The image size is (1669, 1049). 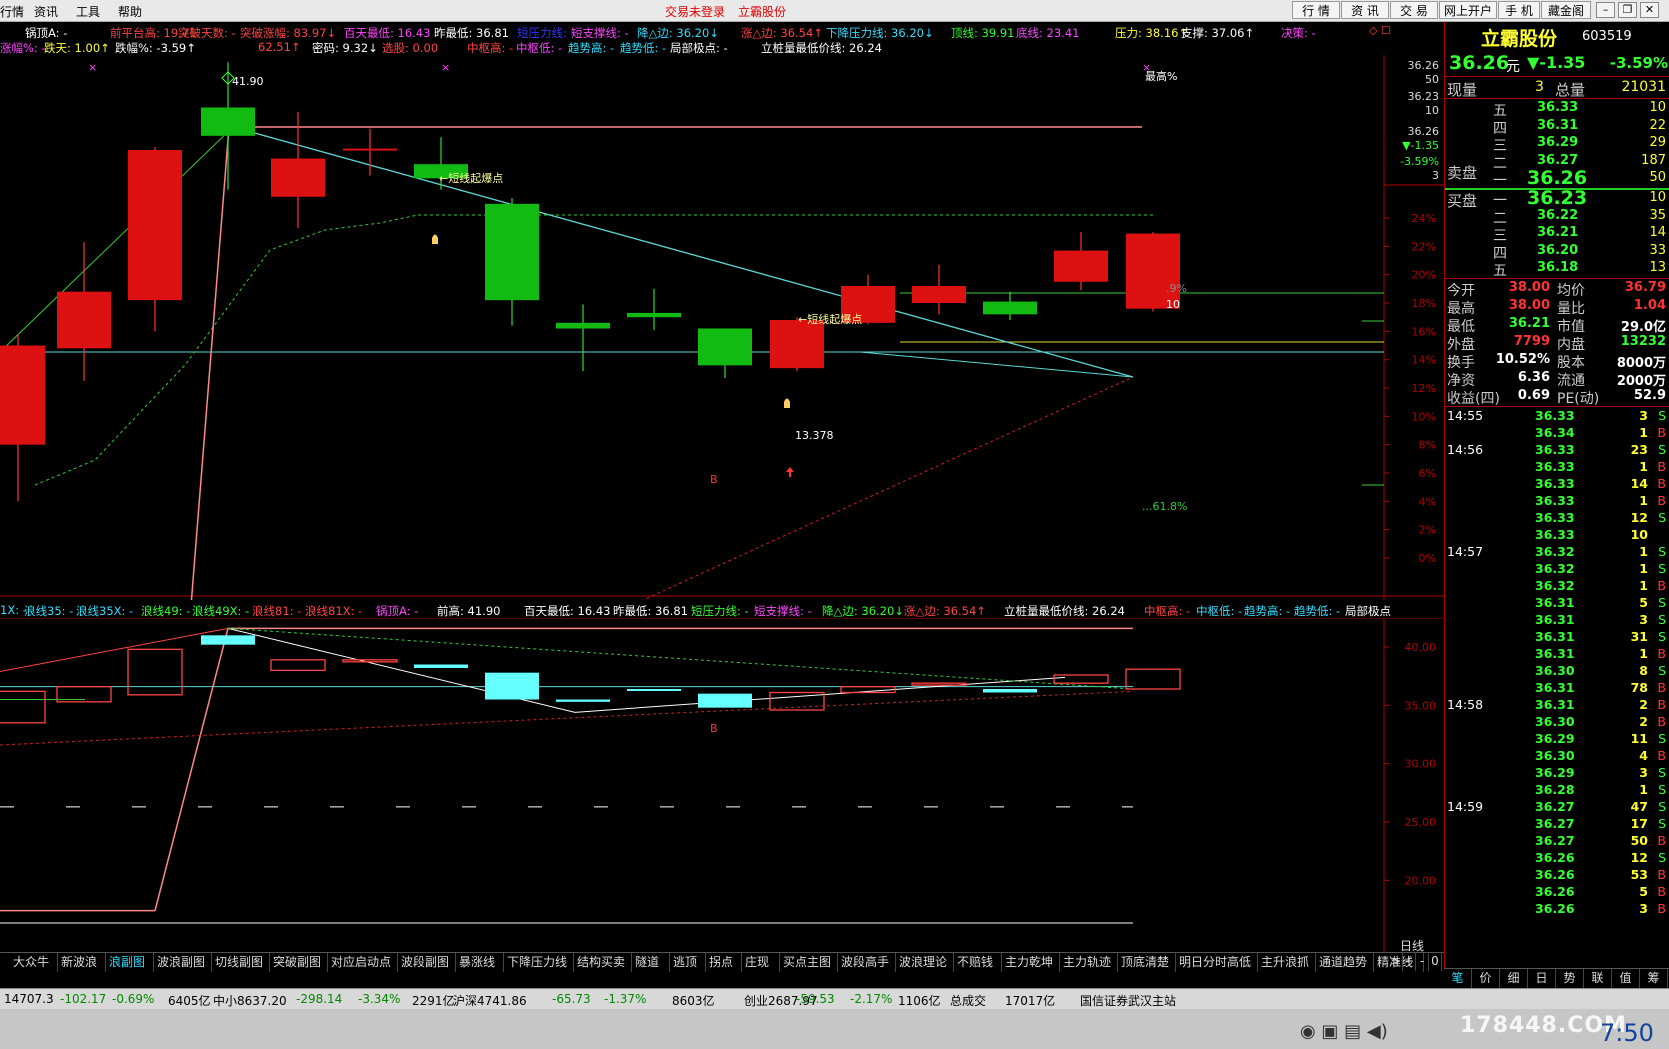 What do you see at coordinates (1557, 688) in the screenshot?
I see `tick-row: 36.31 78 B` at bounding box center [1557, 688].